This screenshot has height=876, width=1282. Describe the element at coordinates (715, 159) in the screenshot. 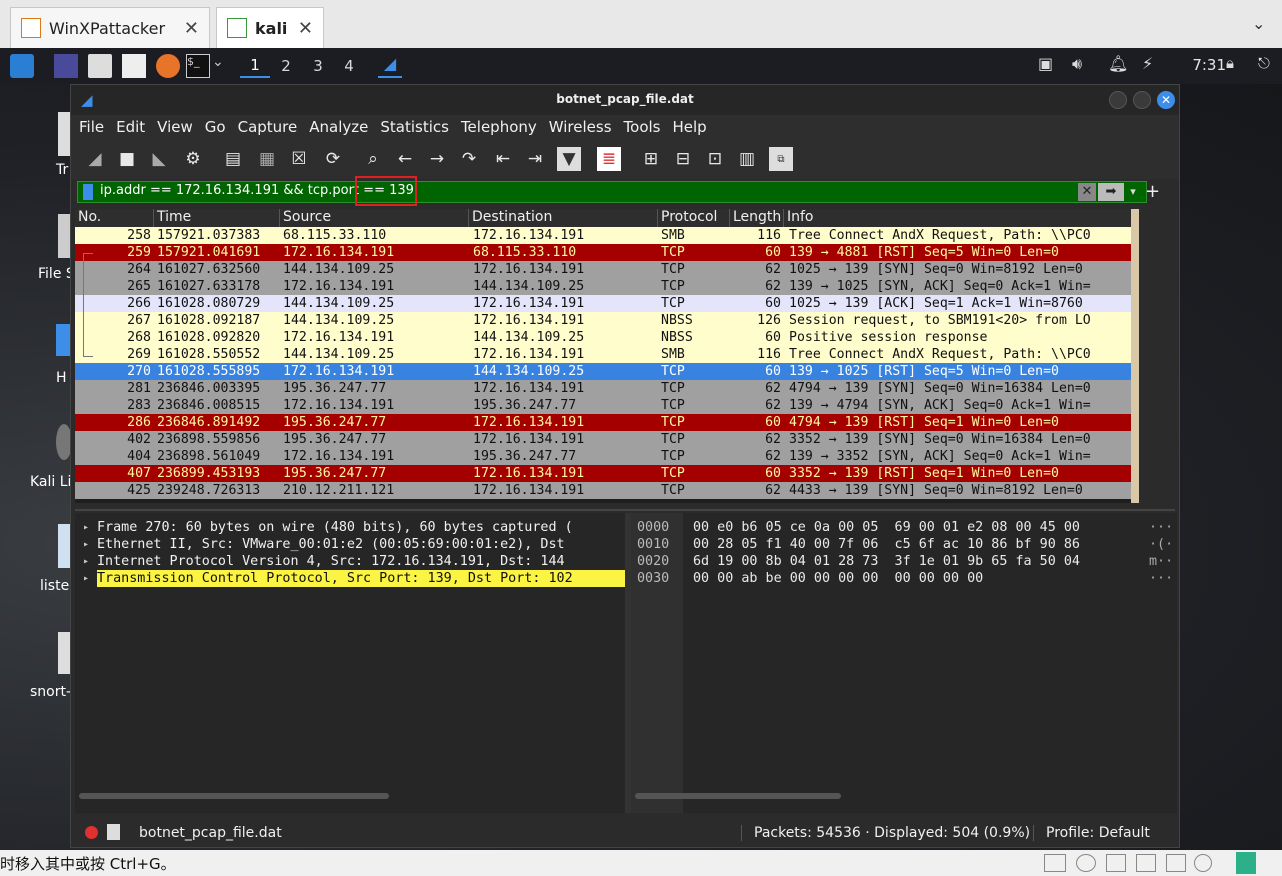

I see `normal-size-icon: ⊡` at that location.